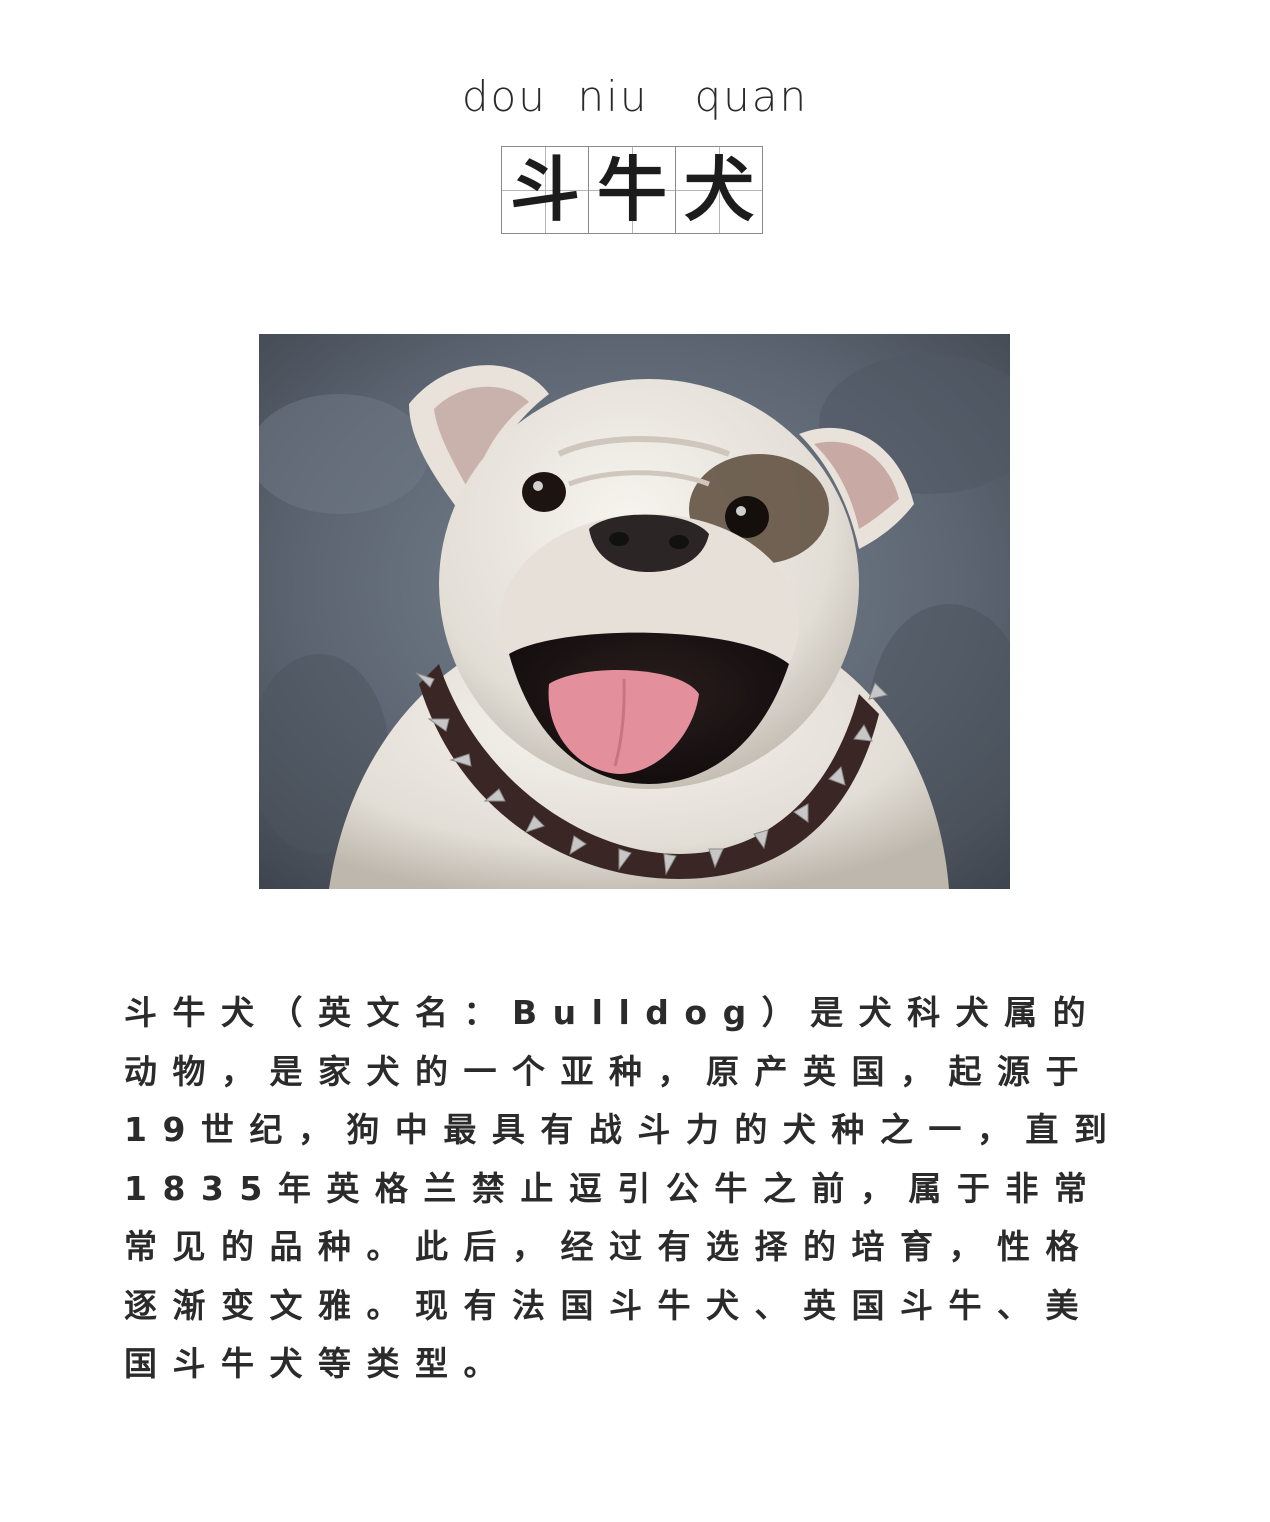  I want to click on title-cell: 牛, so click(632, 190).